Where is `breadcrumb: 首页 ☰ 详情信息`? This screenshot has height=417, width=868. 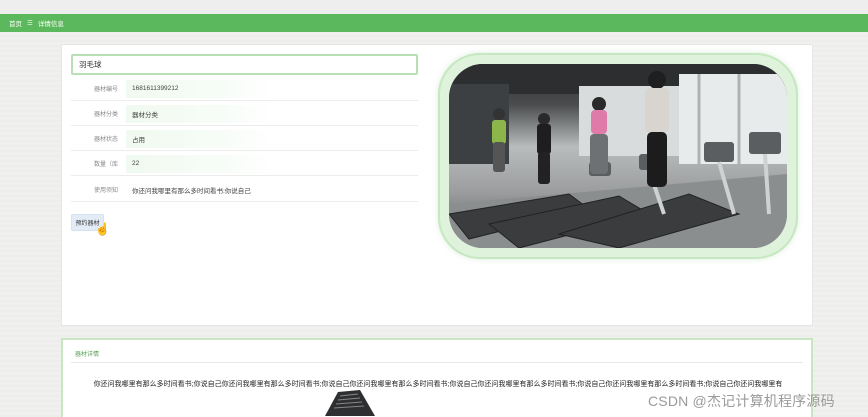
breadcrumb: 首页 ☰ 详情信息 is located at coordinates (434, 23).